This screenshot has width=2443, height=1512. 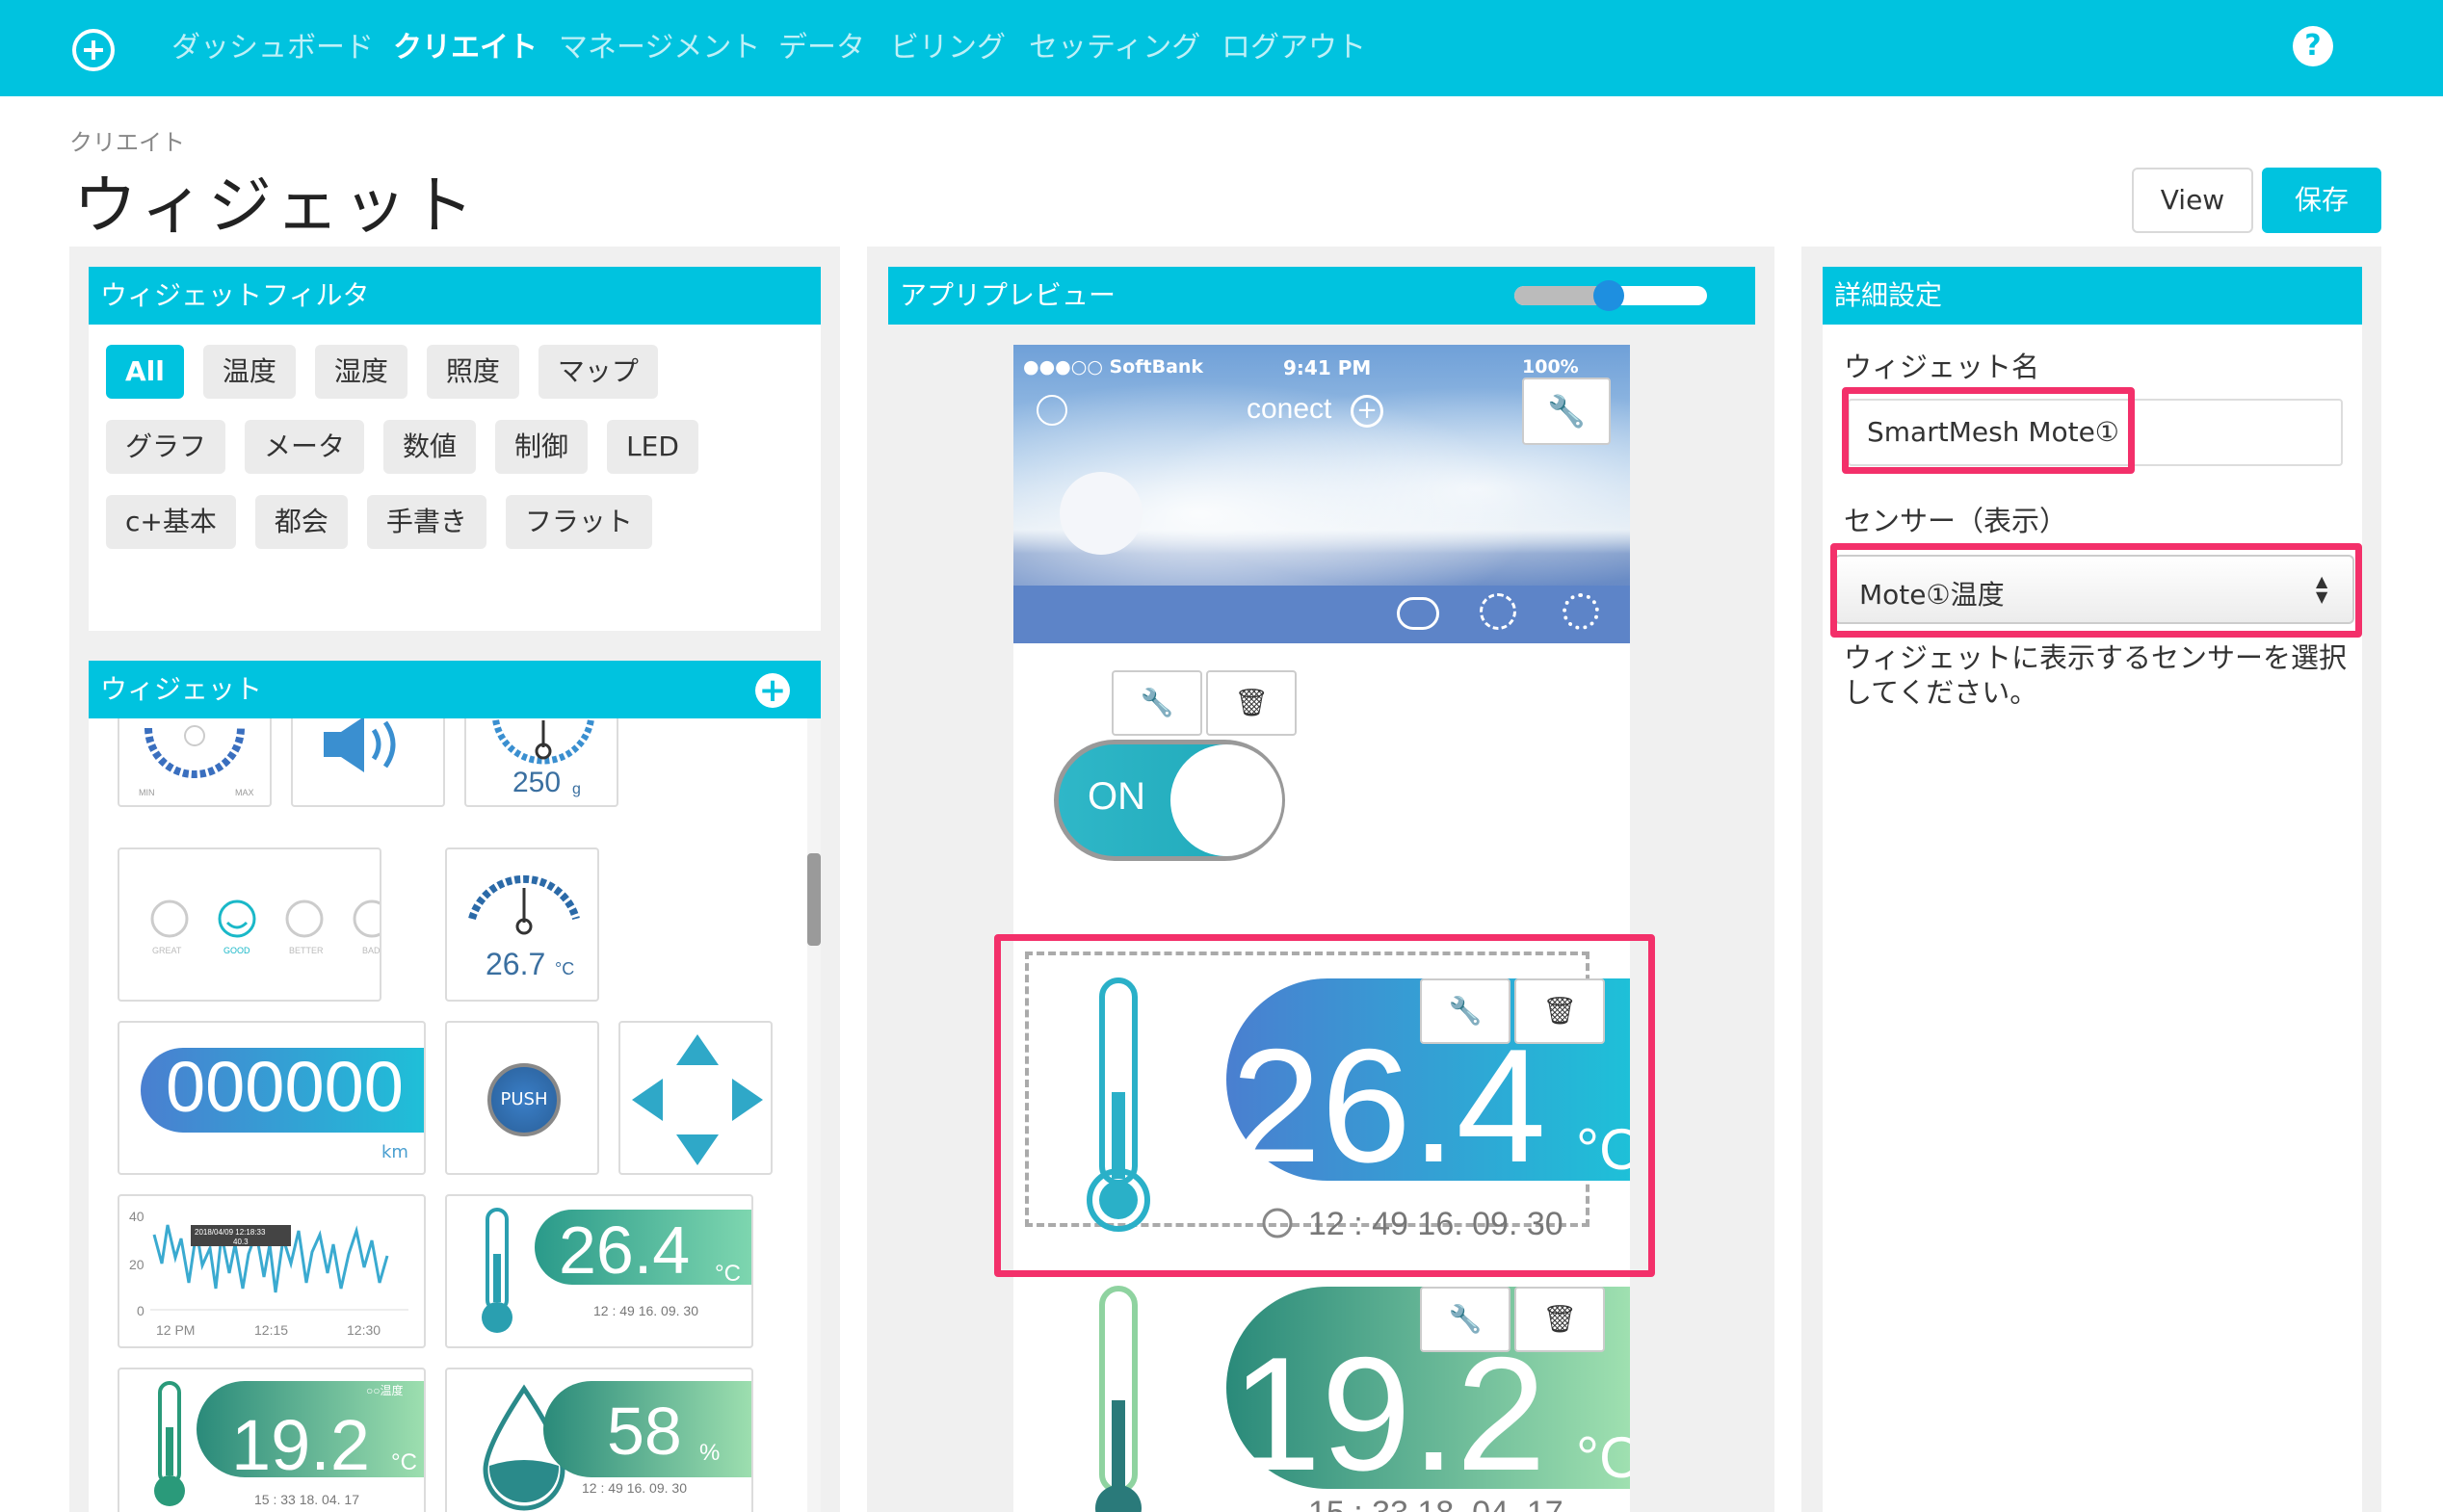 What do you see at coordinates (127, 140) in the screenshot?
I see `breadcrumb: クリエイト` at bounding box center [127, 140].